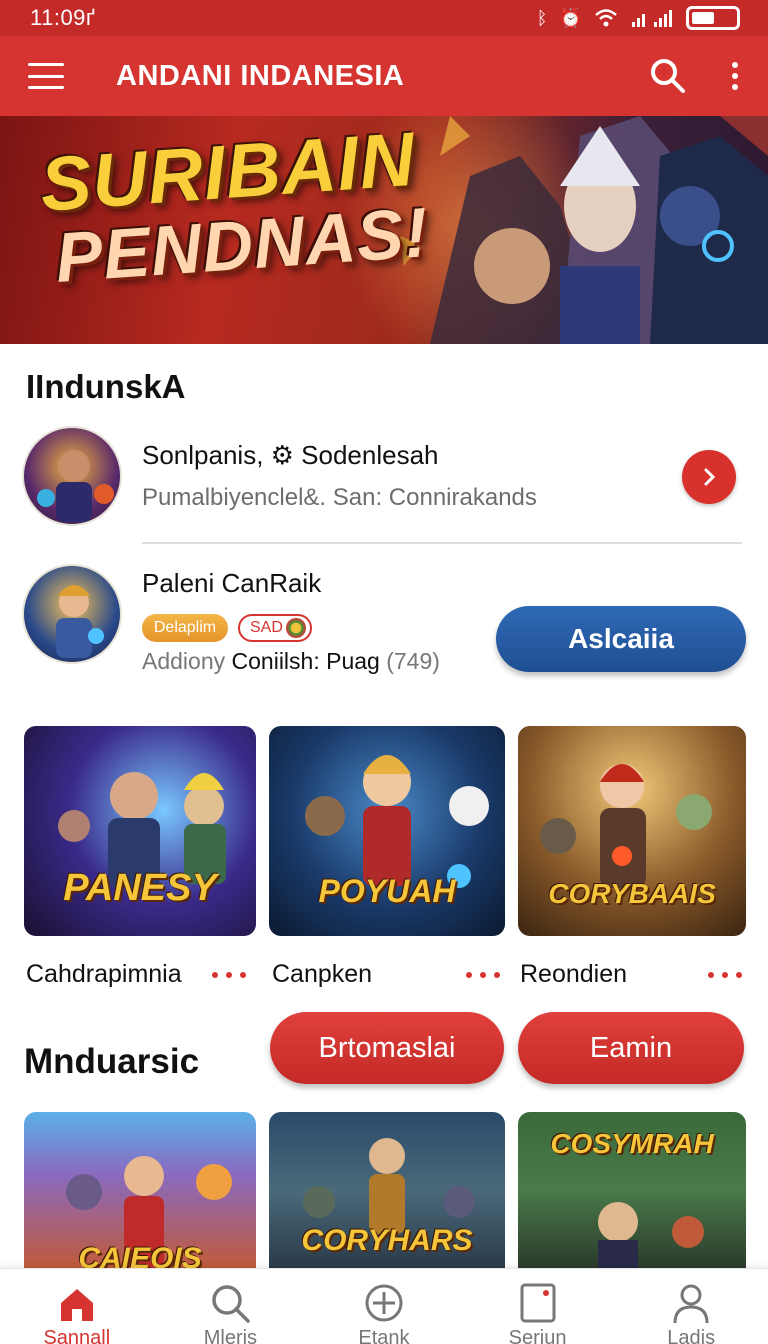 The width and height of the screenshot is (768, 1344). What do you see at coordinates (184, 661) in the screenshot?
I see `meta-prefix: Addiony` at bounding box center [184, 661].